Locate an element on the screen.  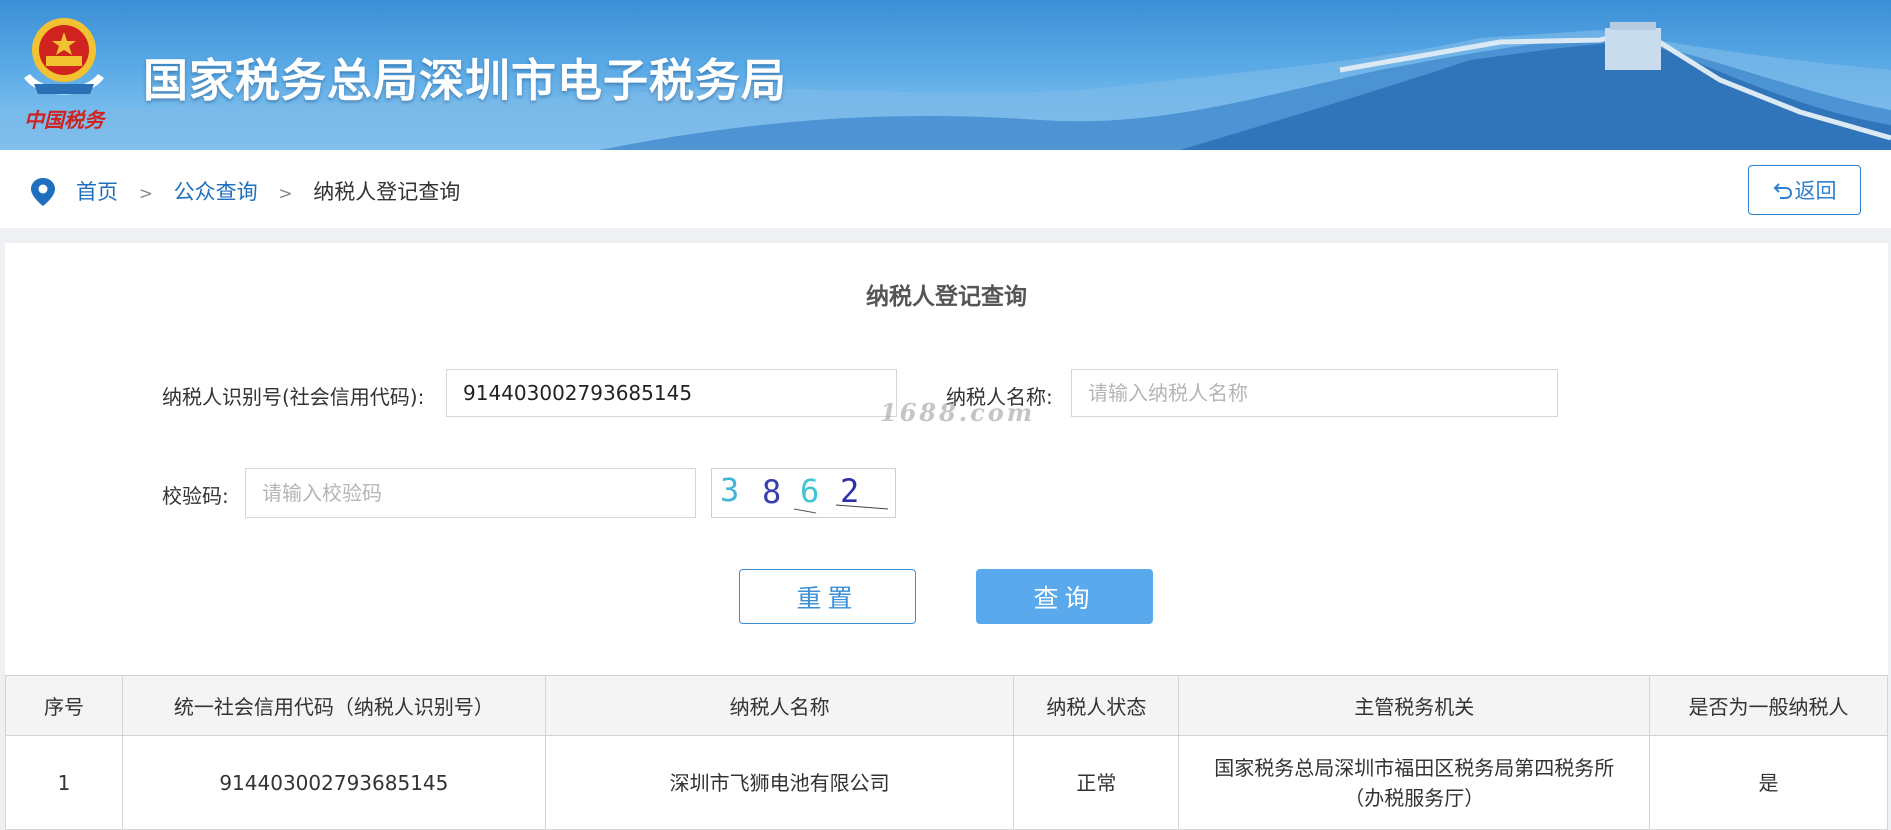
row-taxpayer-name: 深圳市飞狮电池有限公司 is located at coordinates (779, 782).